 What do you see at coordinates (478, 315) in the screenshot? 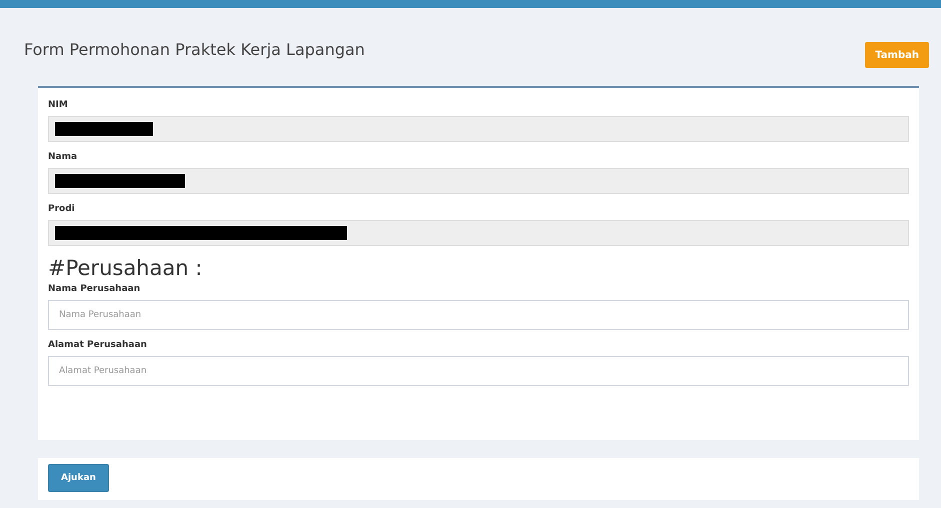
I see `input-field: Nama Perusahaan` at bounding box center [478, 315].